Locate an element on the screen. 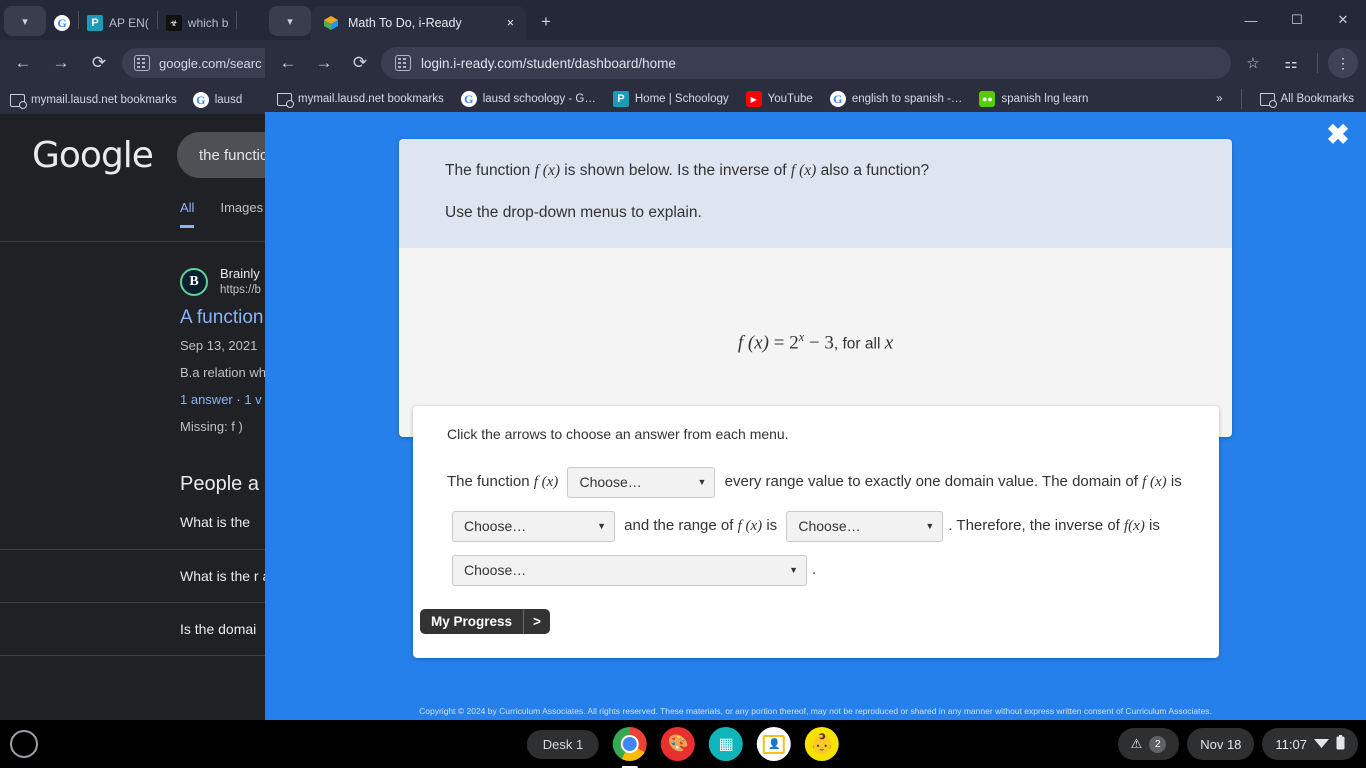 The width and height of the screenshot is (1366, 768). tab-all: All is located at coordinates (187, 214).